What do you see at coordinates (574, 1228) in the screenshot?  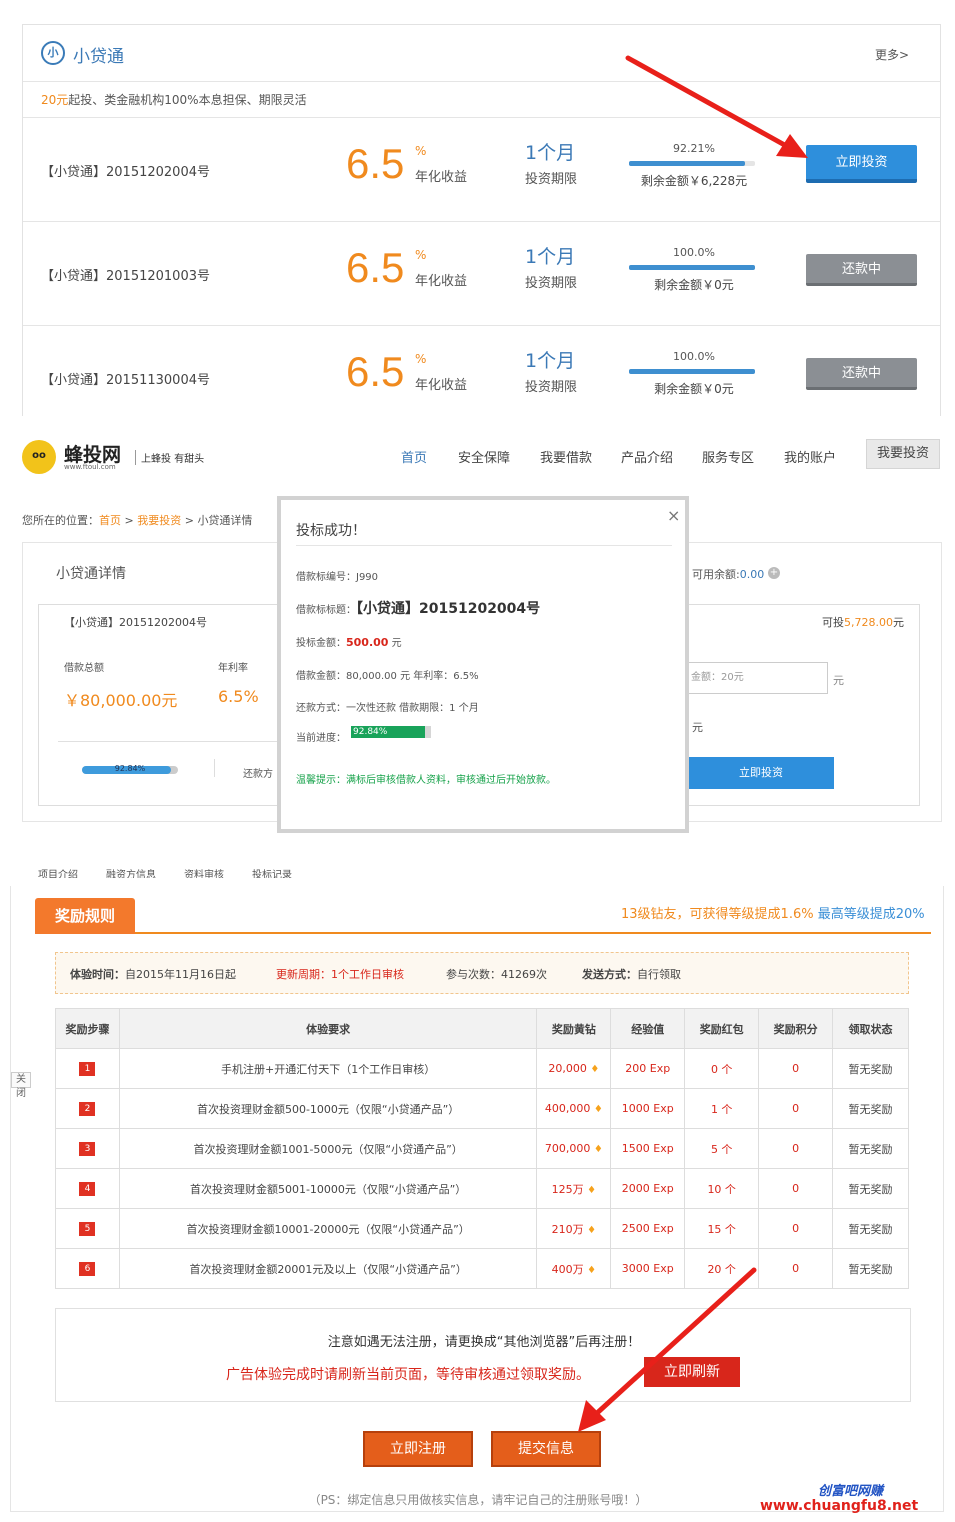 I see `diamond-cell: 210万 ♦` at bounding box center [574, 1228].